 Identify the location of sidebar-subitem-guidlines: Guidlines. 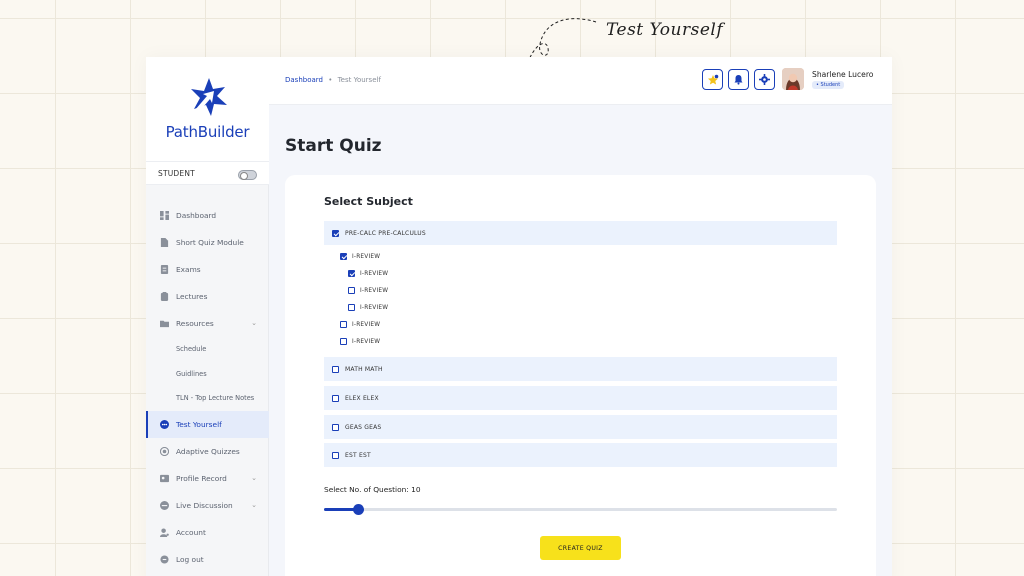
(207, 374).